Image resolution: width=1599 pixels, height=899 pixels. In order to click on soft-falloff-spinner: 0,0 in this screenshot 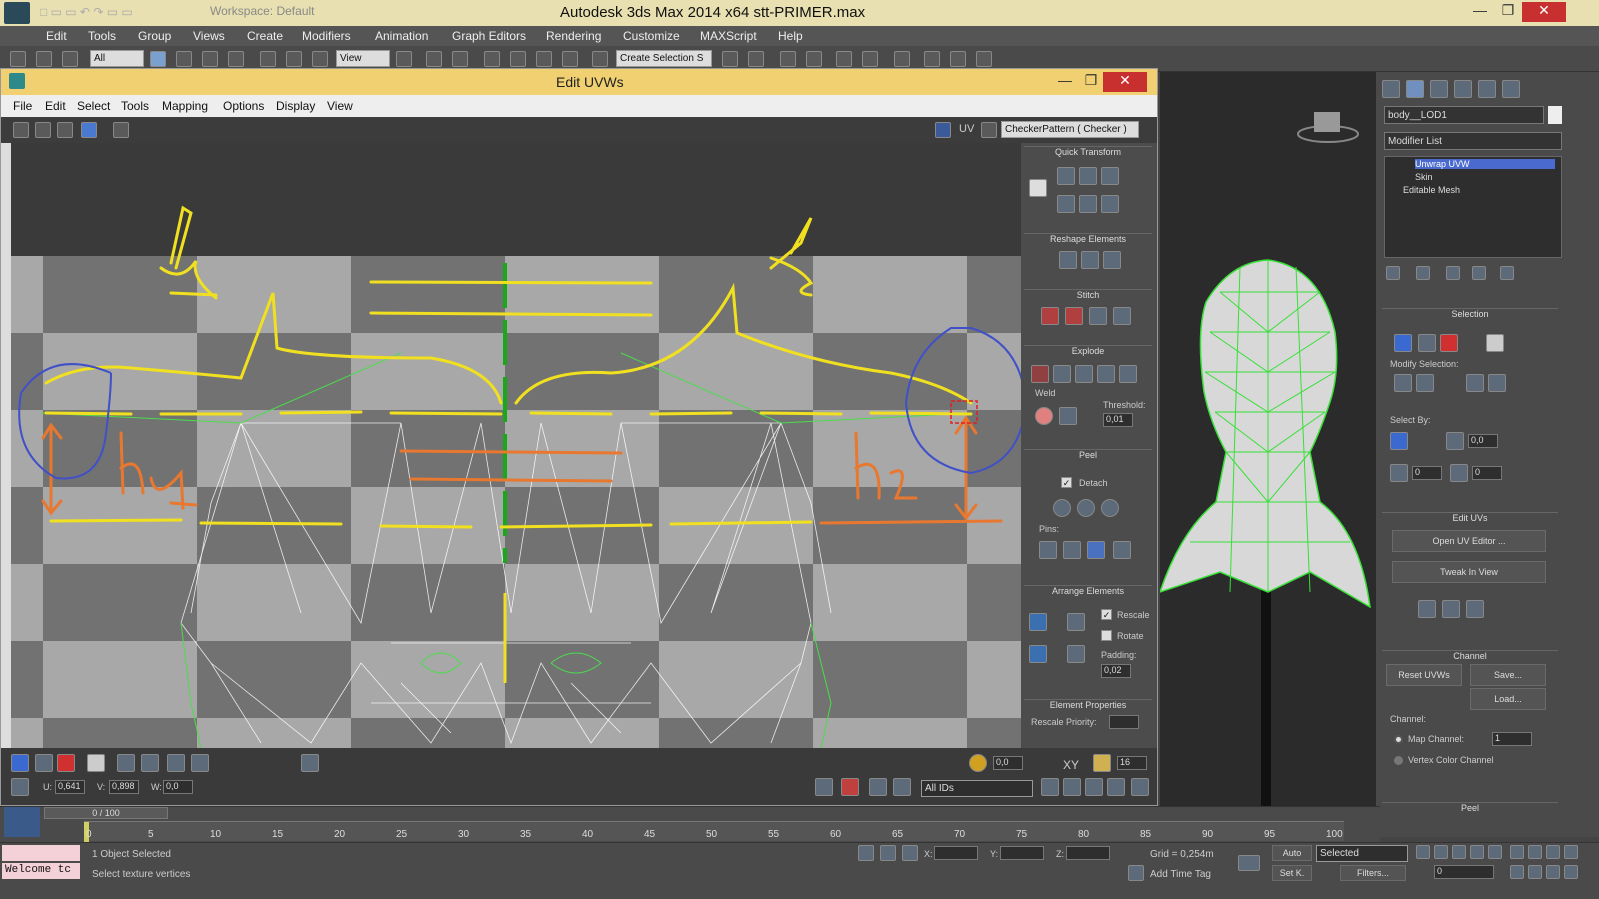, I will do `click(1008, 763)`.